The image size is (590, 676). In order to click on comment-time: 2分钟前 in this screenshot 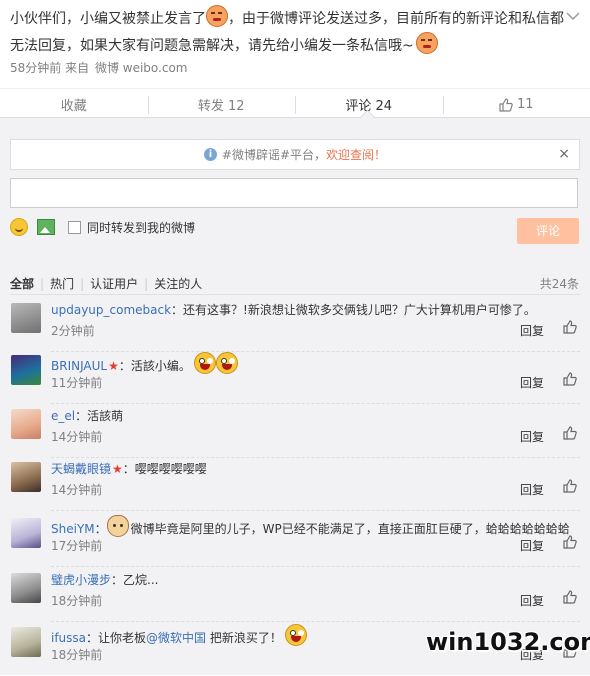, I will do `click(73, 330)`.